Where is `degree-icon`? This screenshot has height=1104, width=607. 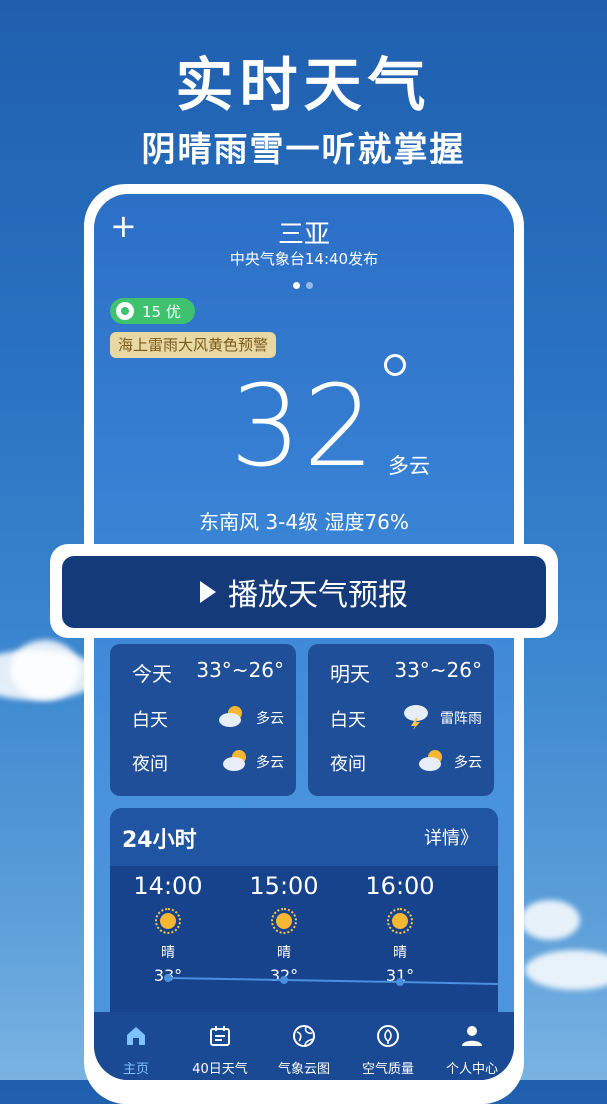 degree-icon is located at coordinates (395, 365).